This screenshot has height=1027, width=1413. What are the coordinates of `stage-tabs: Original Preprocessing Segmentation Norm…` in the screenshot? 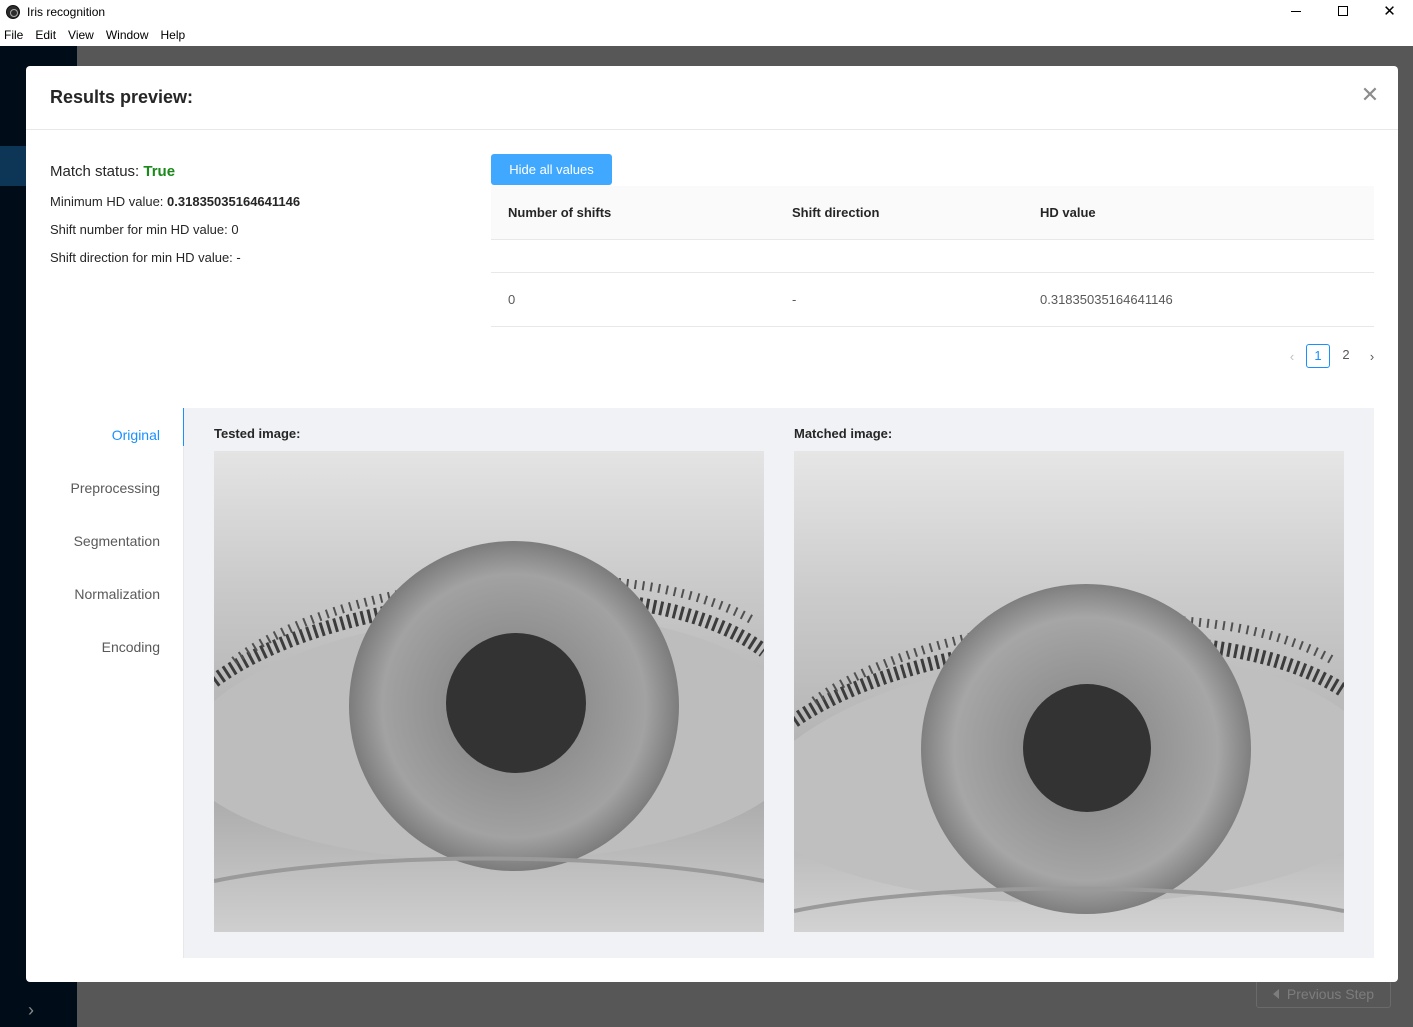 It's located at (117, 683).